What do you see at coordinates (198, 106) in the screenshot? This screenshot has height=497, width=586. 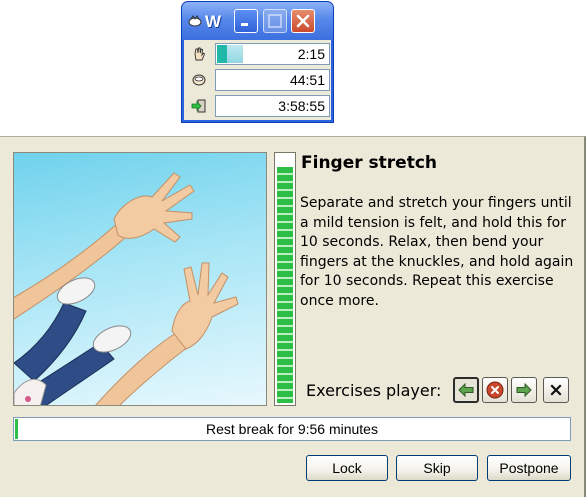 I see `exit-icon` at bounding box center [198, 106].